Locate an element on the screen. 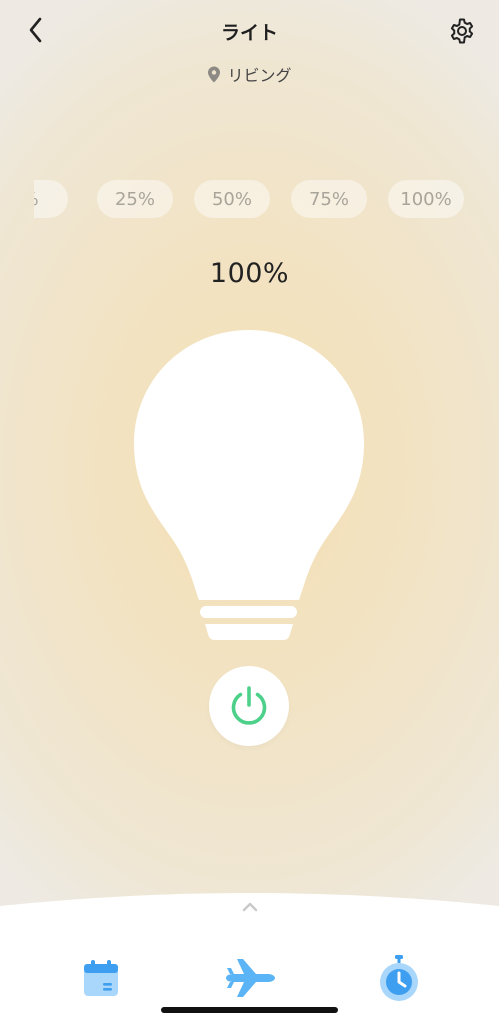 The width and height of the screenshot is (499, 1024). preset-25: 25% is located at coordinates (135, 199).